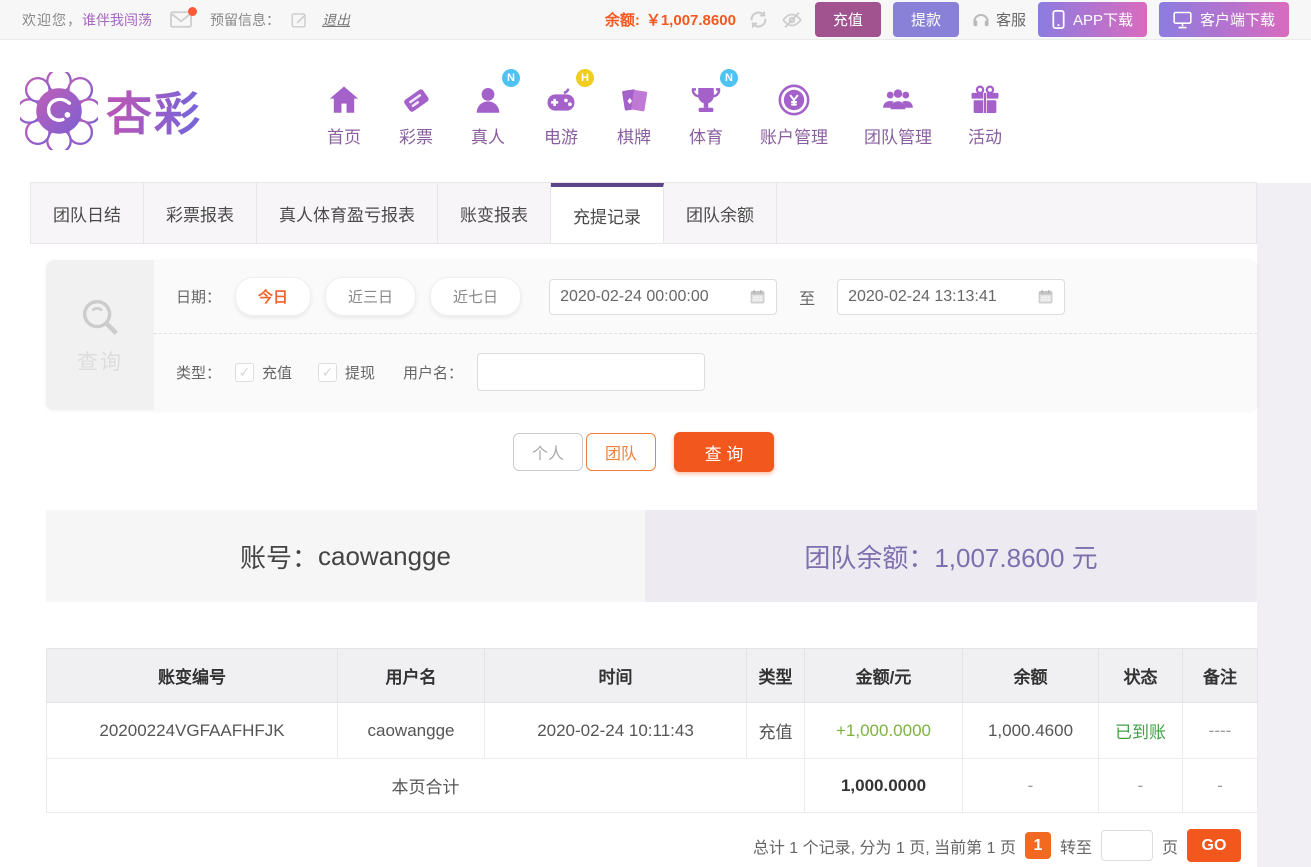 The width and height of the screenshot is (1311, 867). I want to click on recharge-button: 充值, so click(847, 19).